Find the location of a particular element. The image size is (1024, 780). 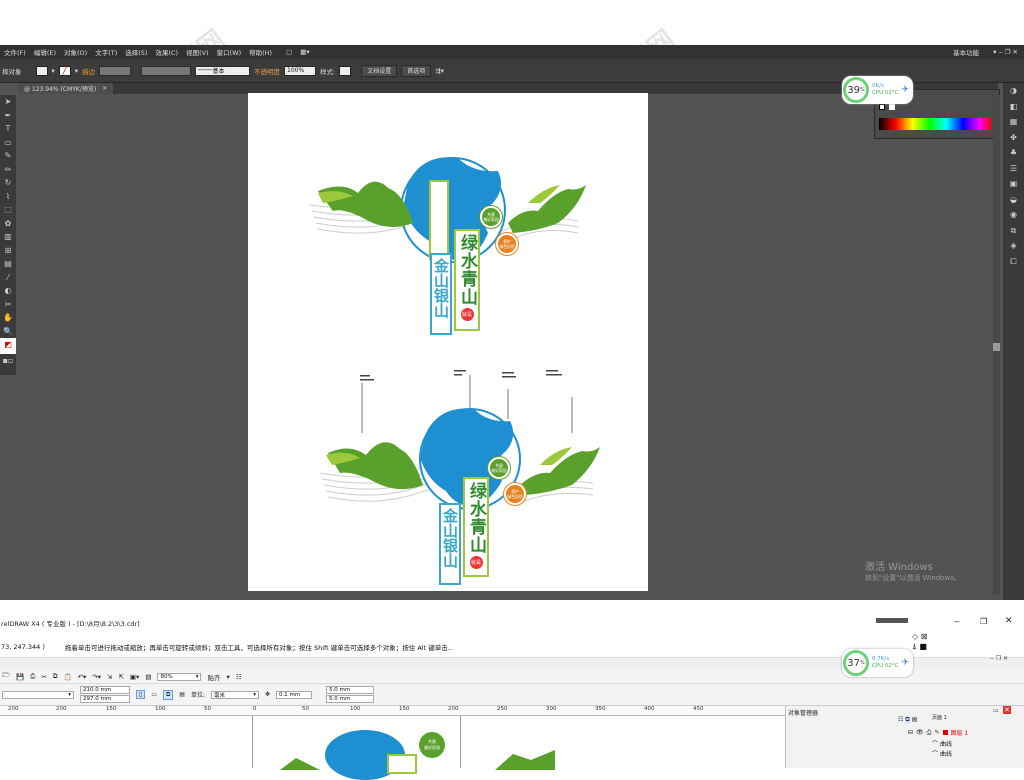

layer-manager-icon: ▤ is located at coordinates (915, 720).